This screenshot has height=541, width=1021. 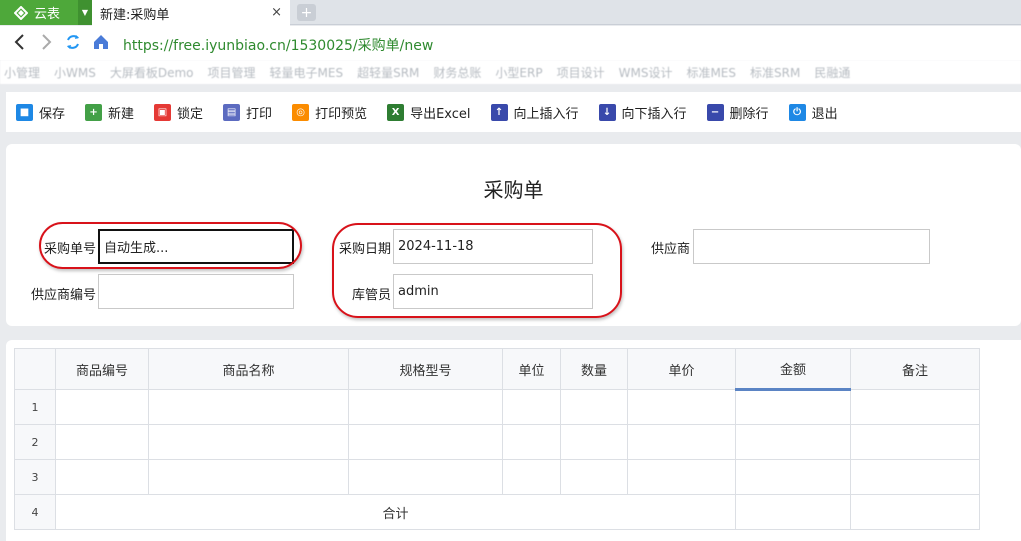 What do you see at coordinates (163, 112) in the screenshot?
I see `lock-icon: ▣` at bounding box center [163, 112].